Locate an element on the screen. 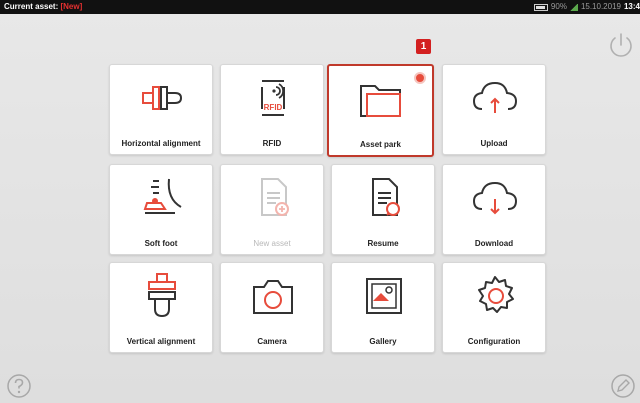 Image resolution: width=640 pixels, height=403 pixels. cloud-upload-icon is located at coordinates (495, 97).